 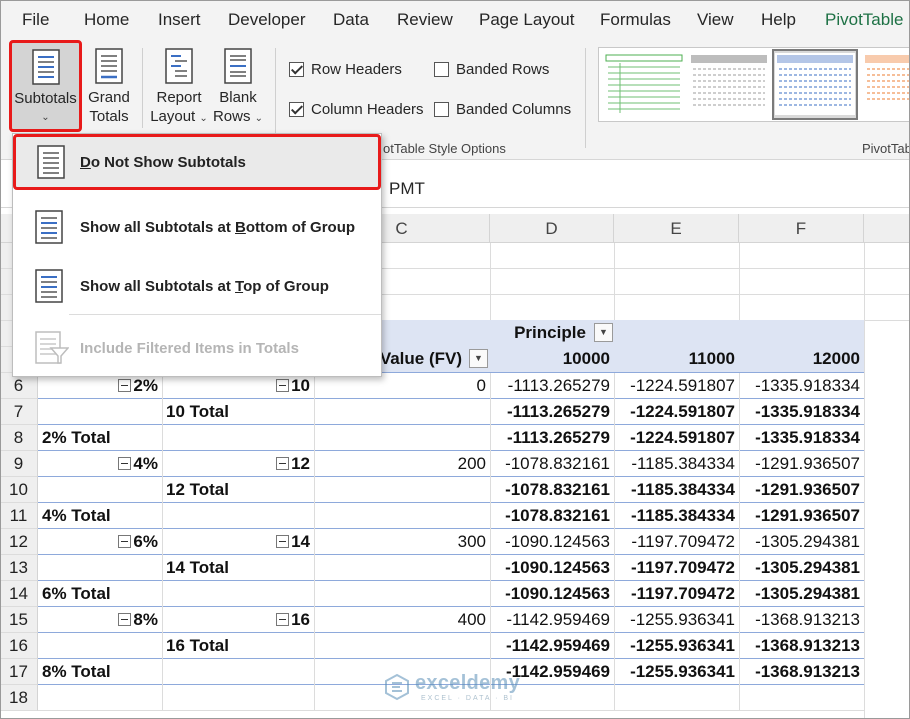 What do you see at coordinates (19, 646) in the screenshot?
I see `row-header: 16` at bounding box center [19, 646].